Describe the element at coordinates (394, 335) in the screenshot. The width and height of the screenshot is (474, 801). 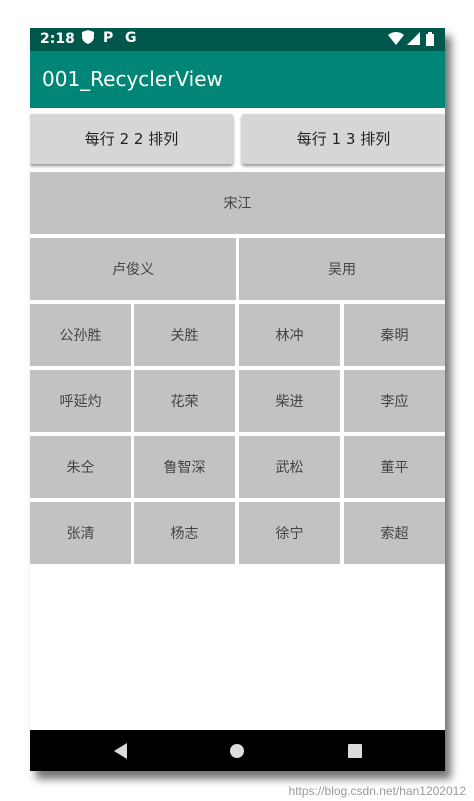
I see `grid-cell: 秦明` at that location.